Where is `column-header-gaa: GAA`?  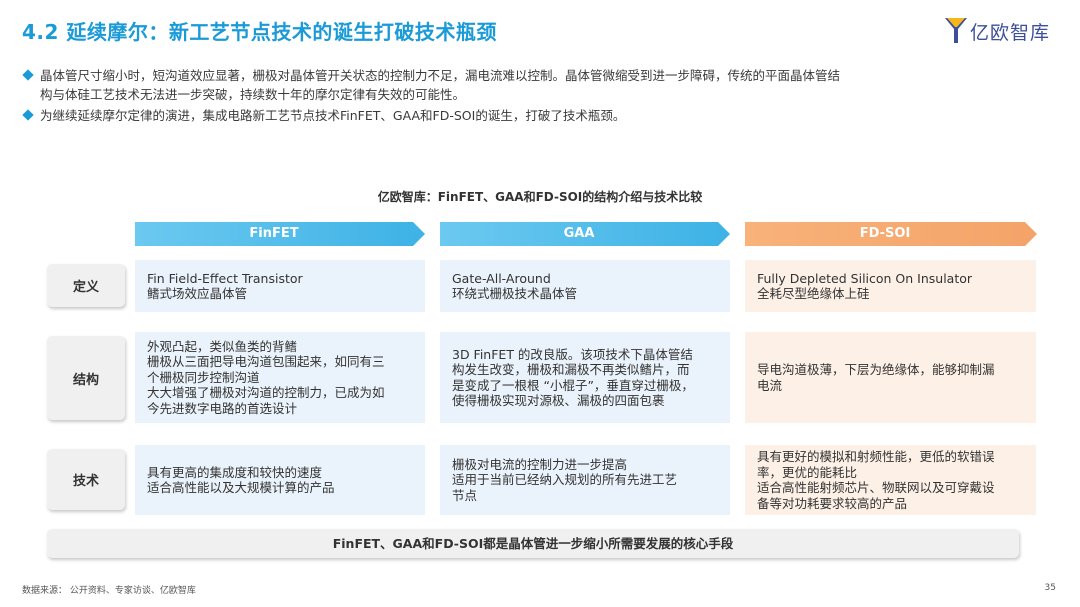 column-header-gaa: GAA is located at coordinates (585, 234).